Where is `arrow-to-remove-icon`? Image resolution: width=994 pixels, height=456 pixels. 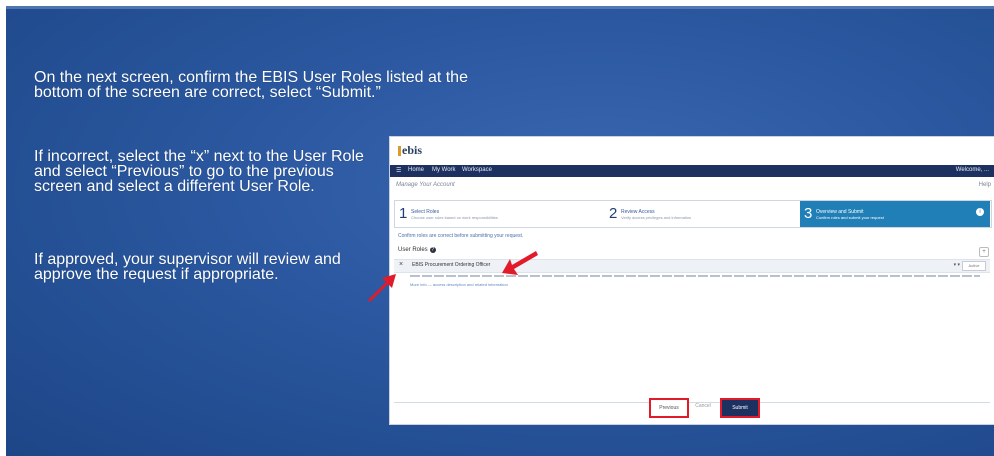
arrow-to-remove-icon is located at coordinates (382, 288).